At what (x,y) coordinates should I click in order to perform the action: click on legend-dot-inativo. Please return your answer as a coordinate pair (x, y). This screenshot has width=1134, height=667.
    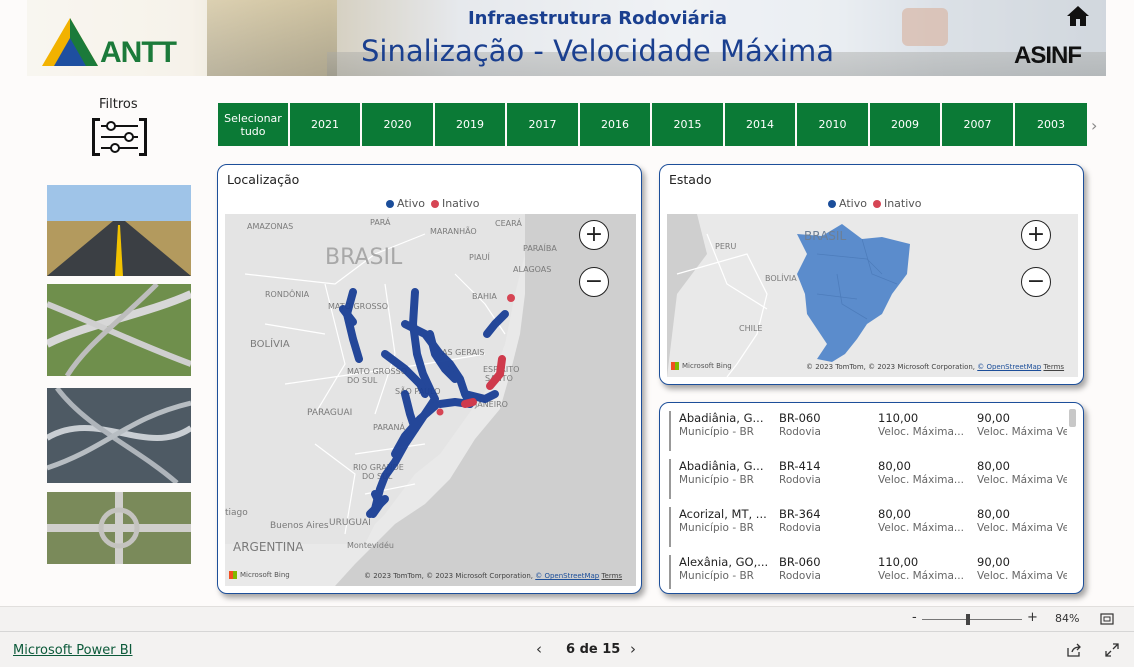
    Looking at the image, I should click on (434, 203).